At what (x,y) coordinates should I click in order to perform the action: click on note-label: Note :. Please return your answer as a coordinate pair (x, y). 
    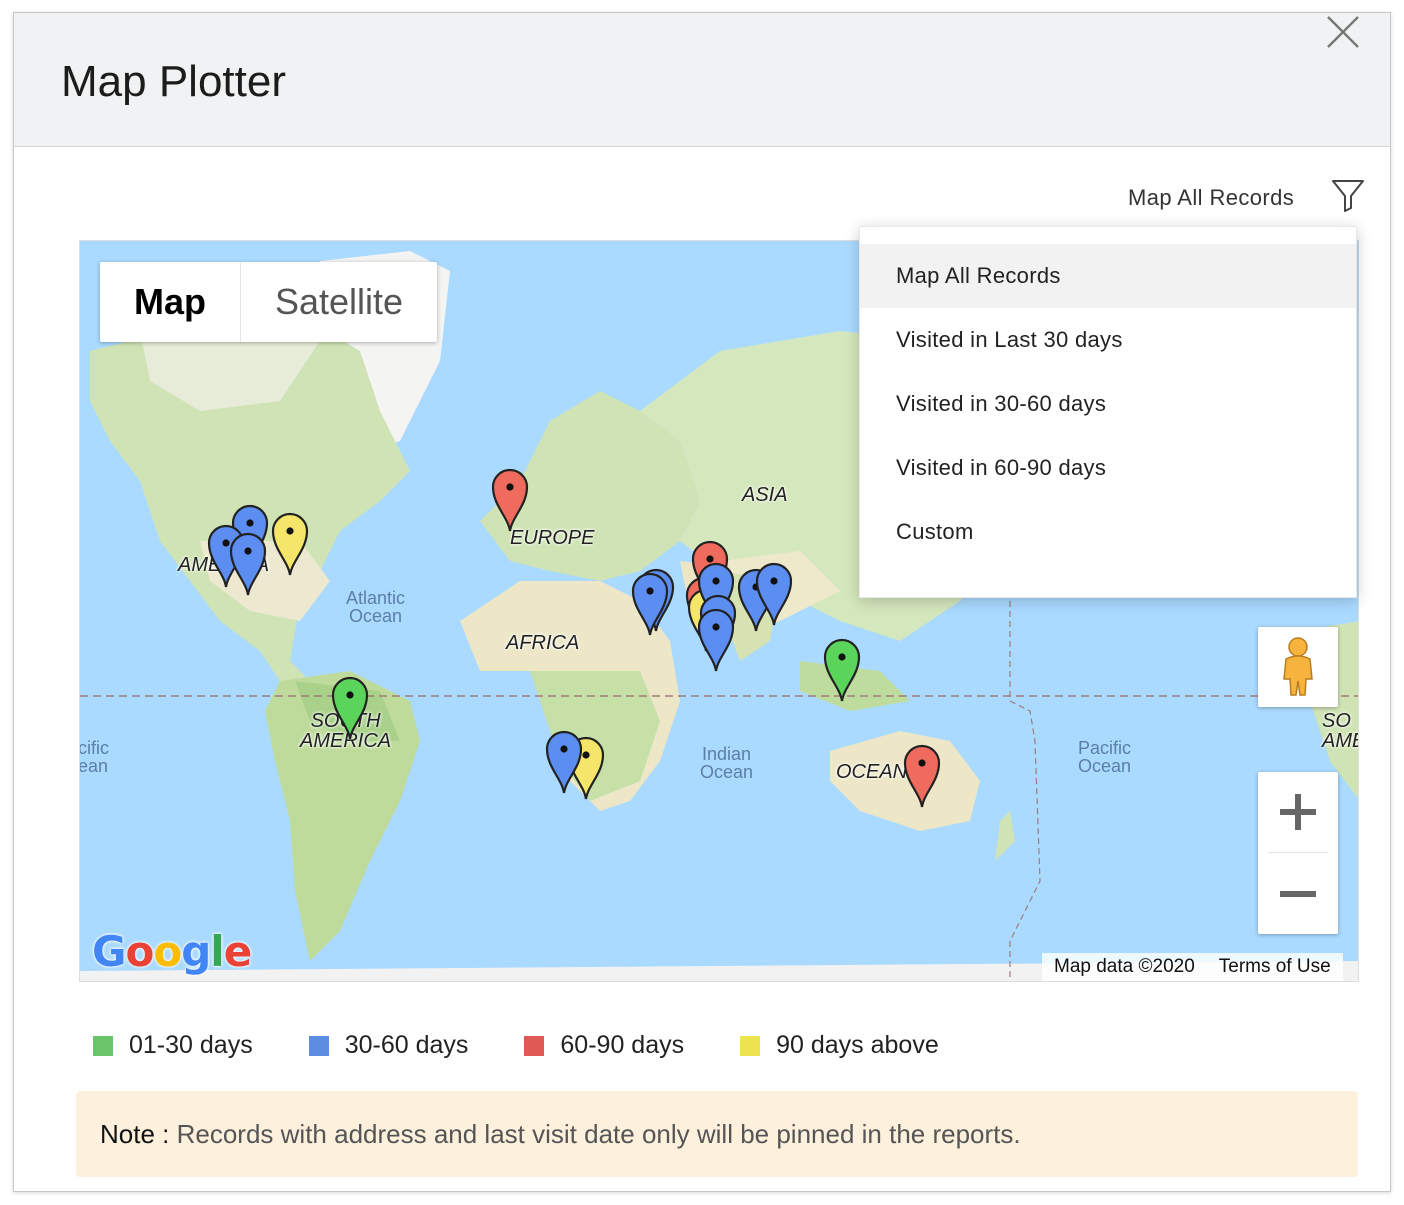
    Looking at the image, I should click on (135, 1134).